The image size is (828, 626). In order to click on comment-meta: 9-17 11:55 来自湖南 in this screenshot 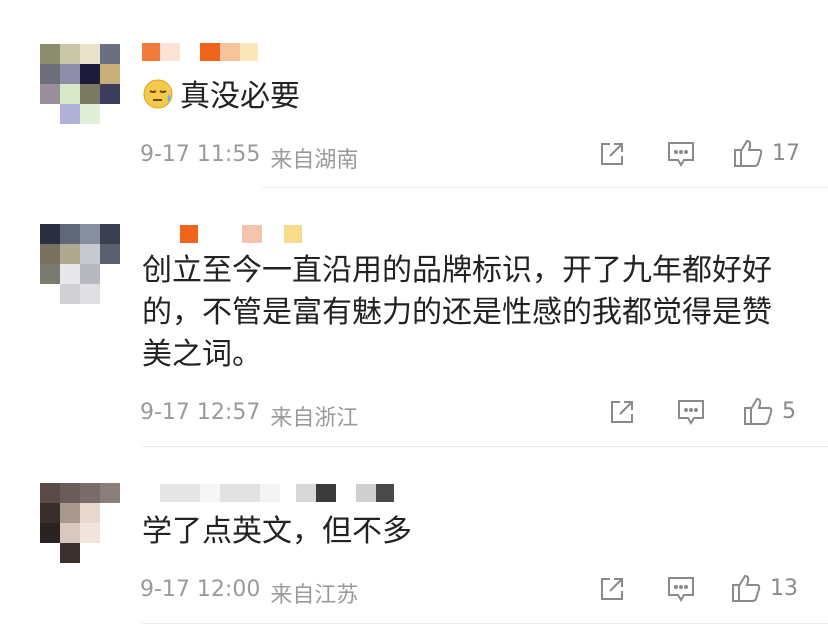, I will do `click(249, 158)`.